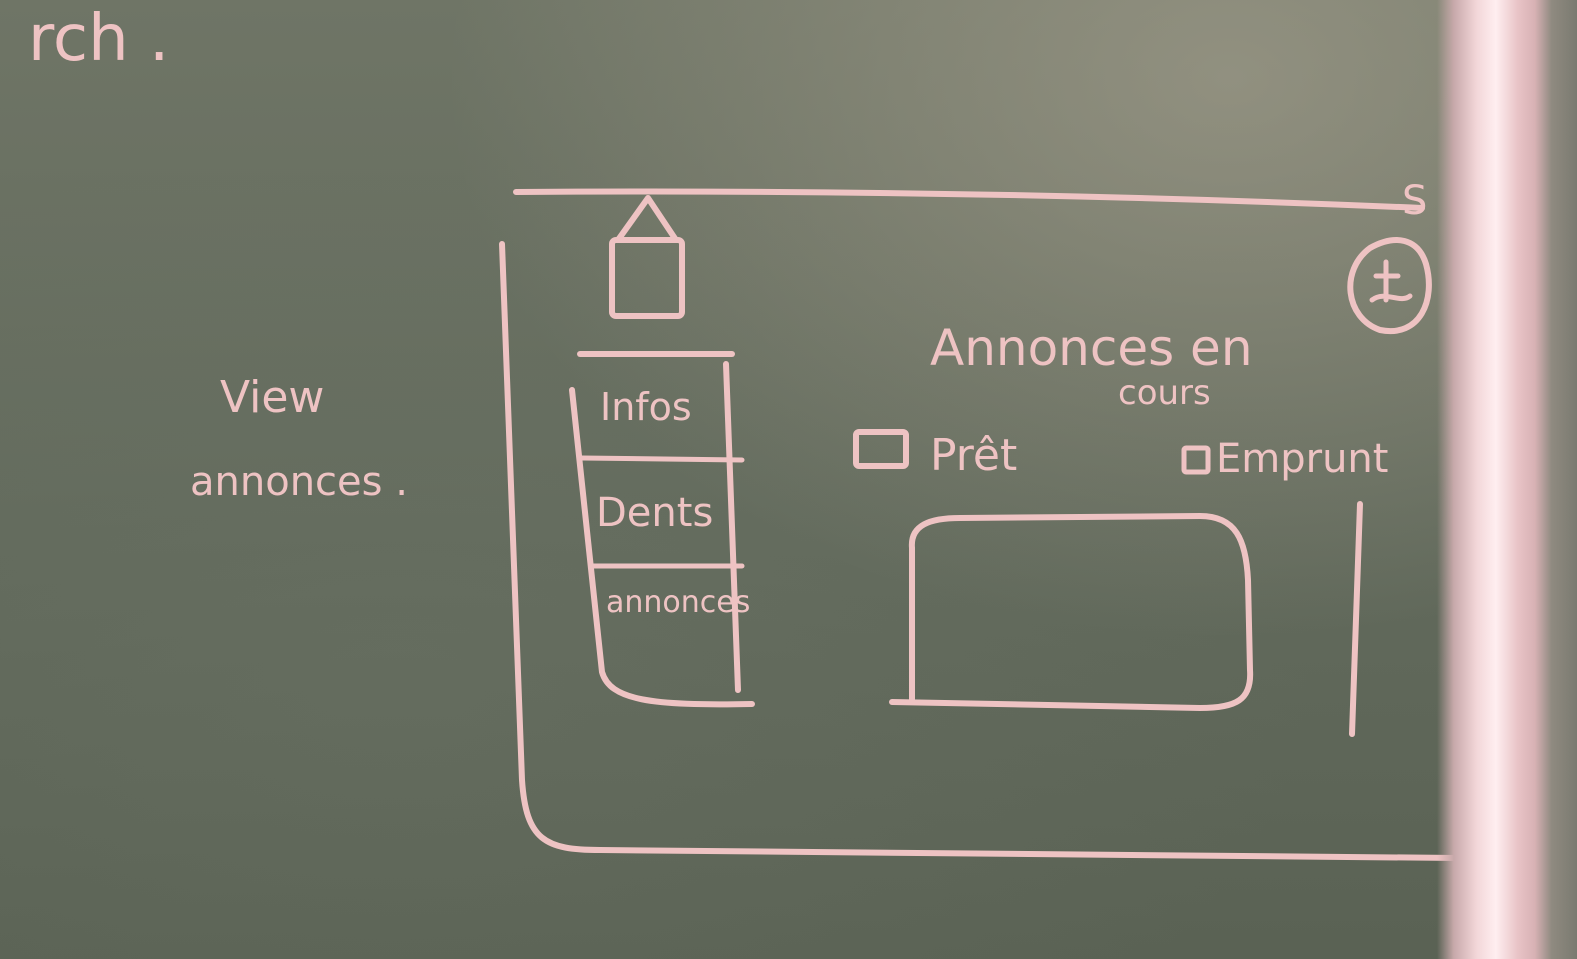 The image size is (1577, 959). What do you see at coordinates (1071, 612) in the screenshot?
I see `annonce-card` at bounding box center [1071, 612].